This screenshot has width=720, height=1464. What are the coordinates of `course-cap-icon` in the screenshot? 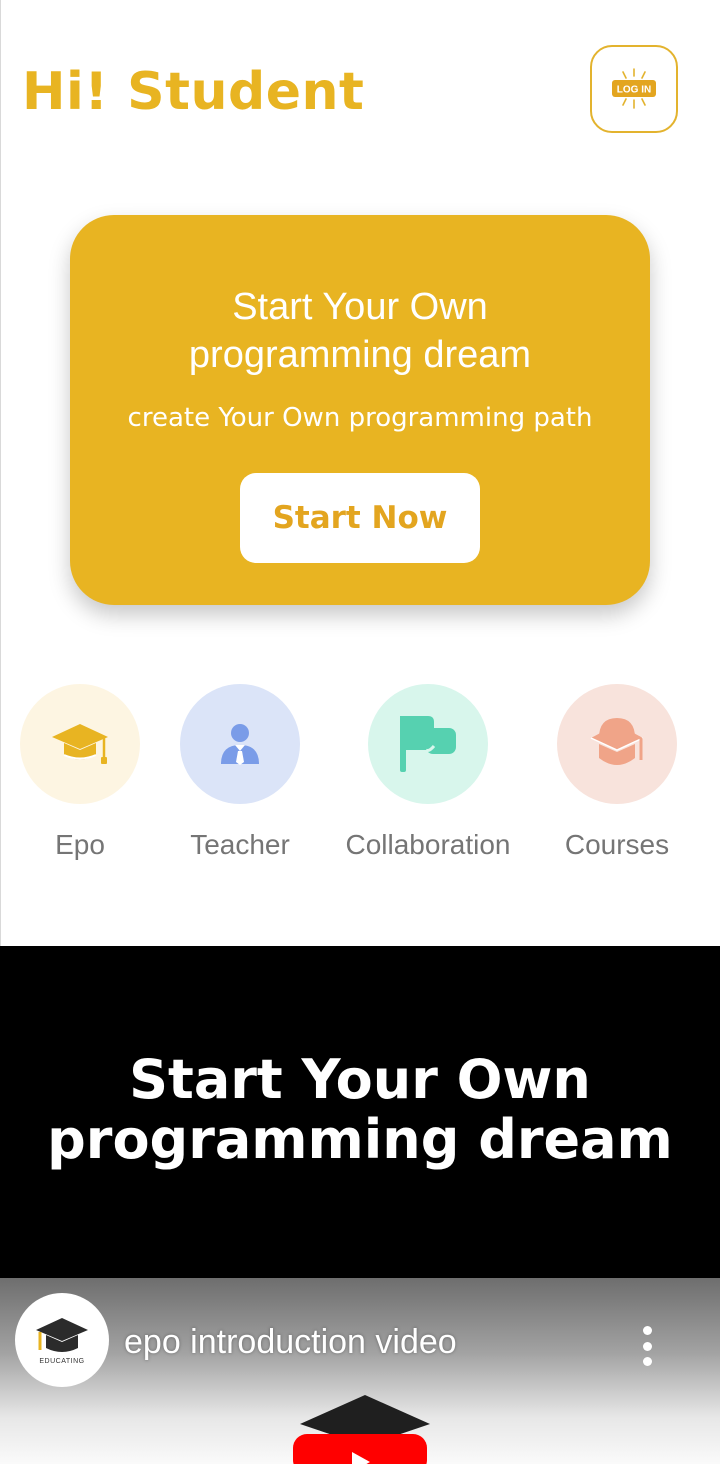 It's located at (617, 741).